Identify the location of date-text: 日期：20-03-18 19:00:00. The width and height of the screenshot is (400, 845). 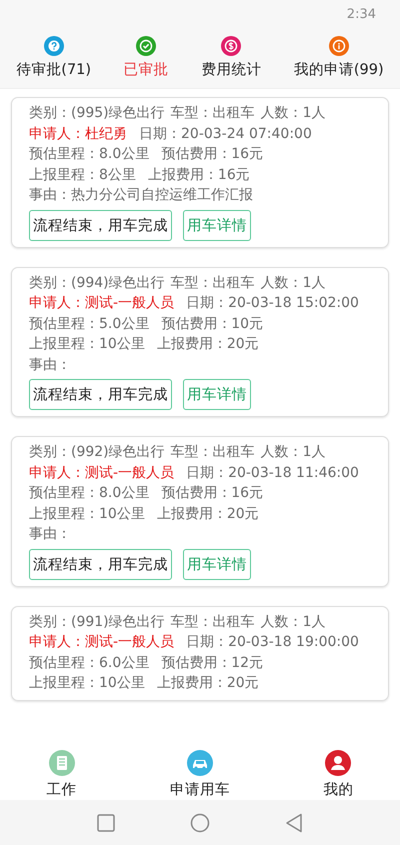
(272, 642).